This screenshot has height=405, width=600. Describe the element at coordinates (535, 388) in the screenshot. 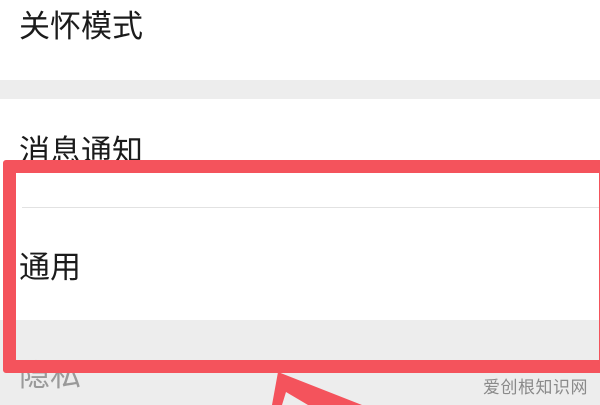

I see `watermark: 爱创根知识网` at that location.